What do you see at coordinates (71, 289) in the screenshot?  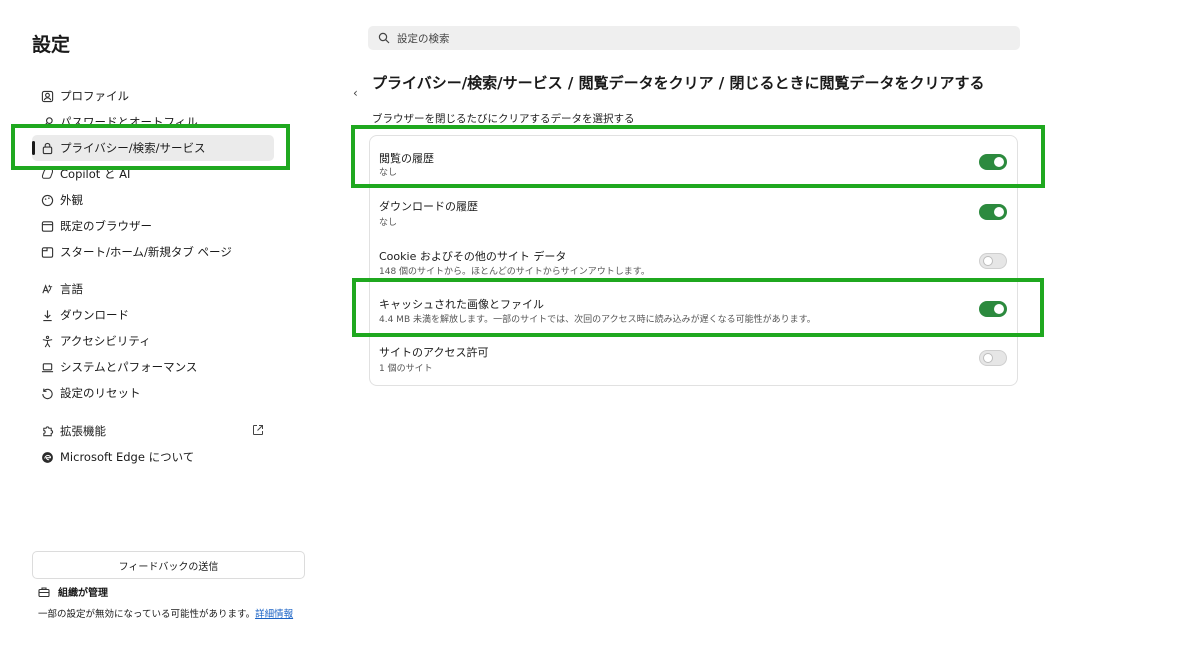 I see `sidebar-item-label: 言語` at bounding box center [71, 289].